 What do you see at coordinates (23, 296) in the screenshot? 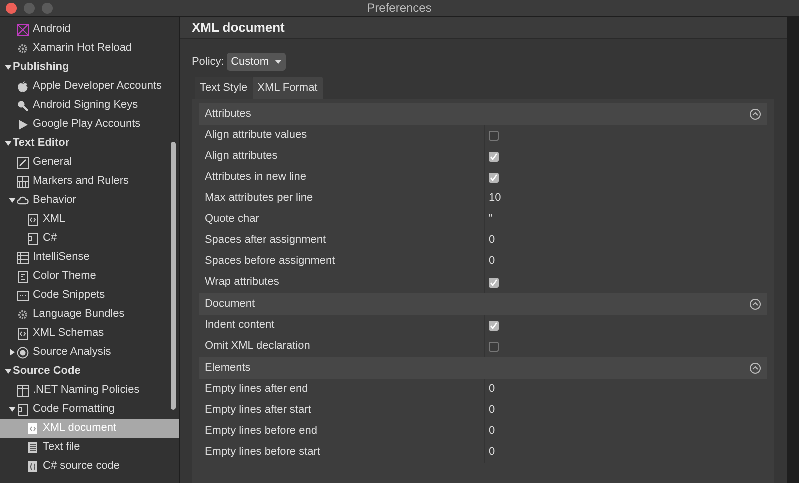
I see `dots-file-icon` at bounding box center [23, 296].